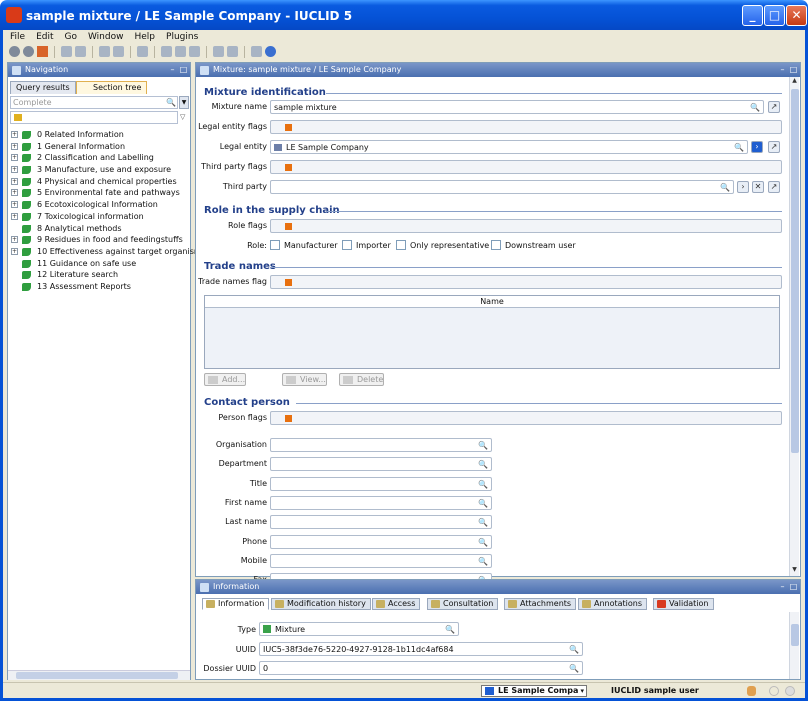  I want to click on tree-node: +1 General Information, so click(99, 147).